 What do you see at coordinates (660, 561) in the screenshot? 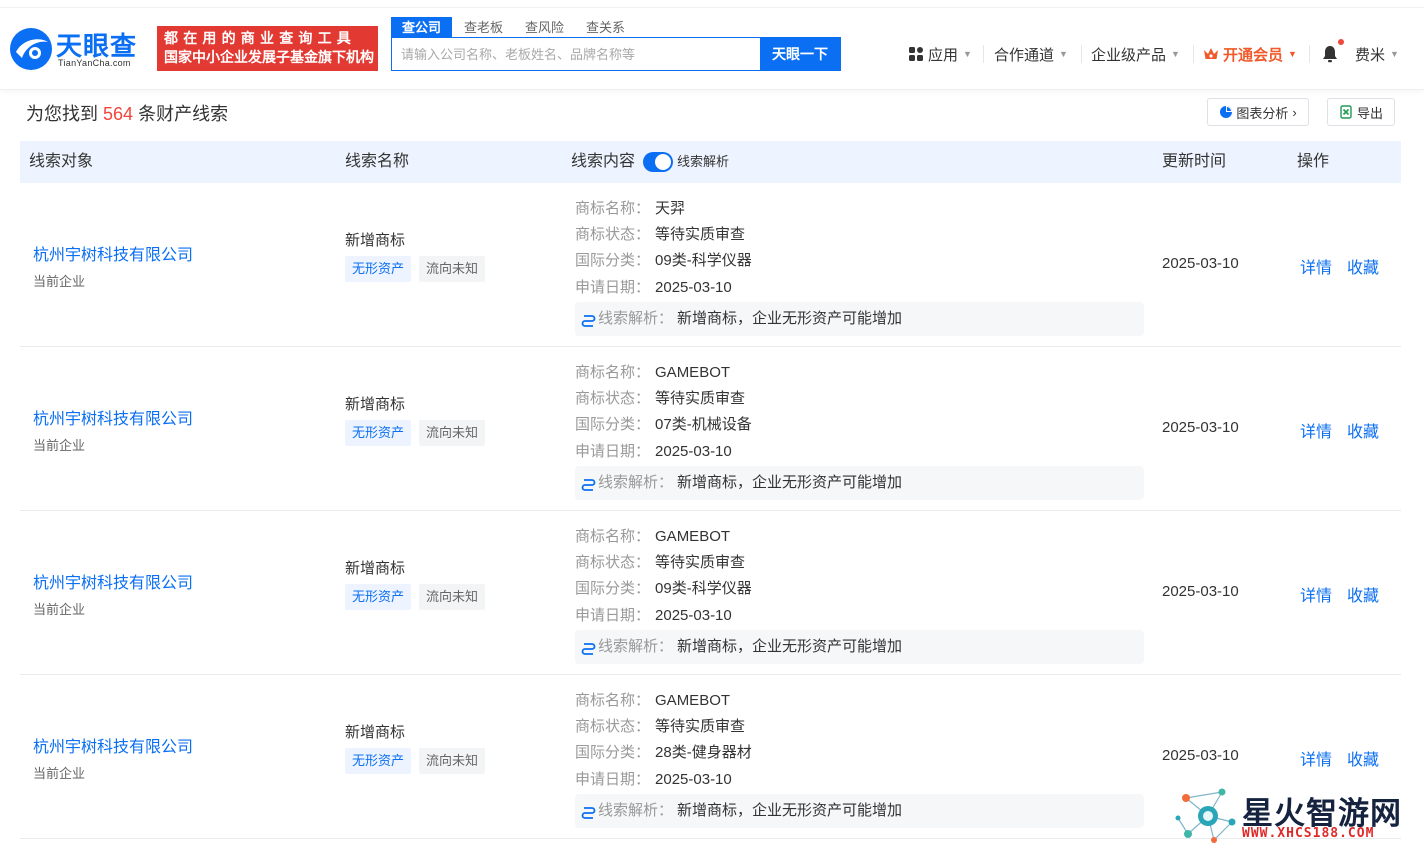
I see `field-brand-status: 商标状态： 等待实质审查` at bounding box center [660, 561].